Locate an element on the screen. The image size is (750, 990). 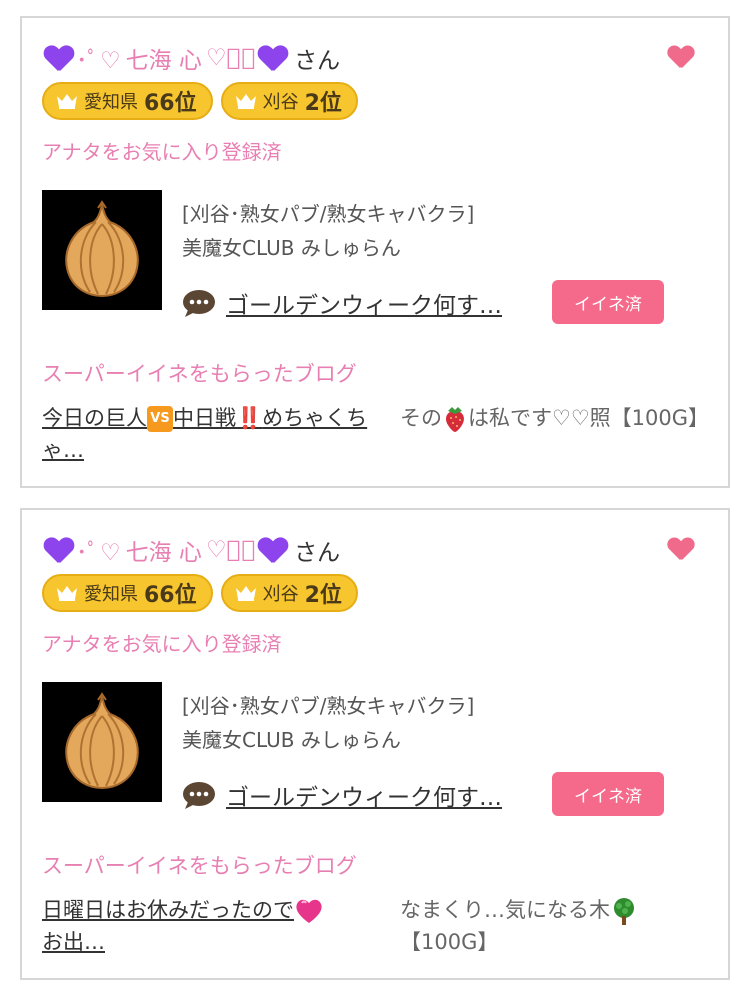
comment-text: は私です♡♡照【100G】 is located at coordinates (589, 418).